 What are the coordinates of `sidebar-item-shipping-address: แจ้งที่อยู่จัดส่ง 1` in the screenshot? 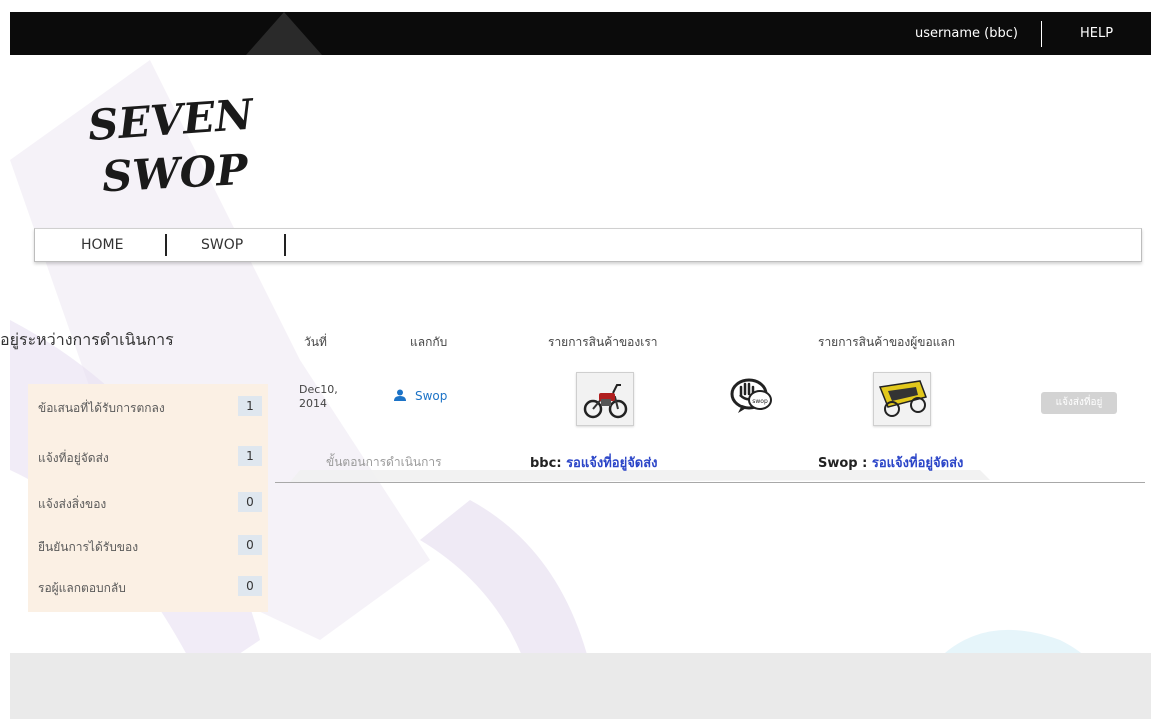 It's located at (150, 457).